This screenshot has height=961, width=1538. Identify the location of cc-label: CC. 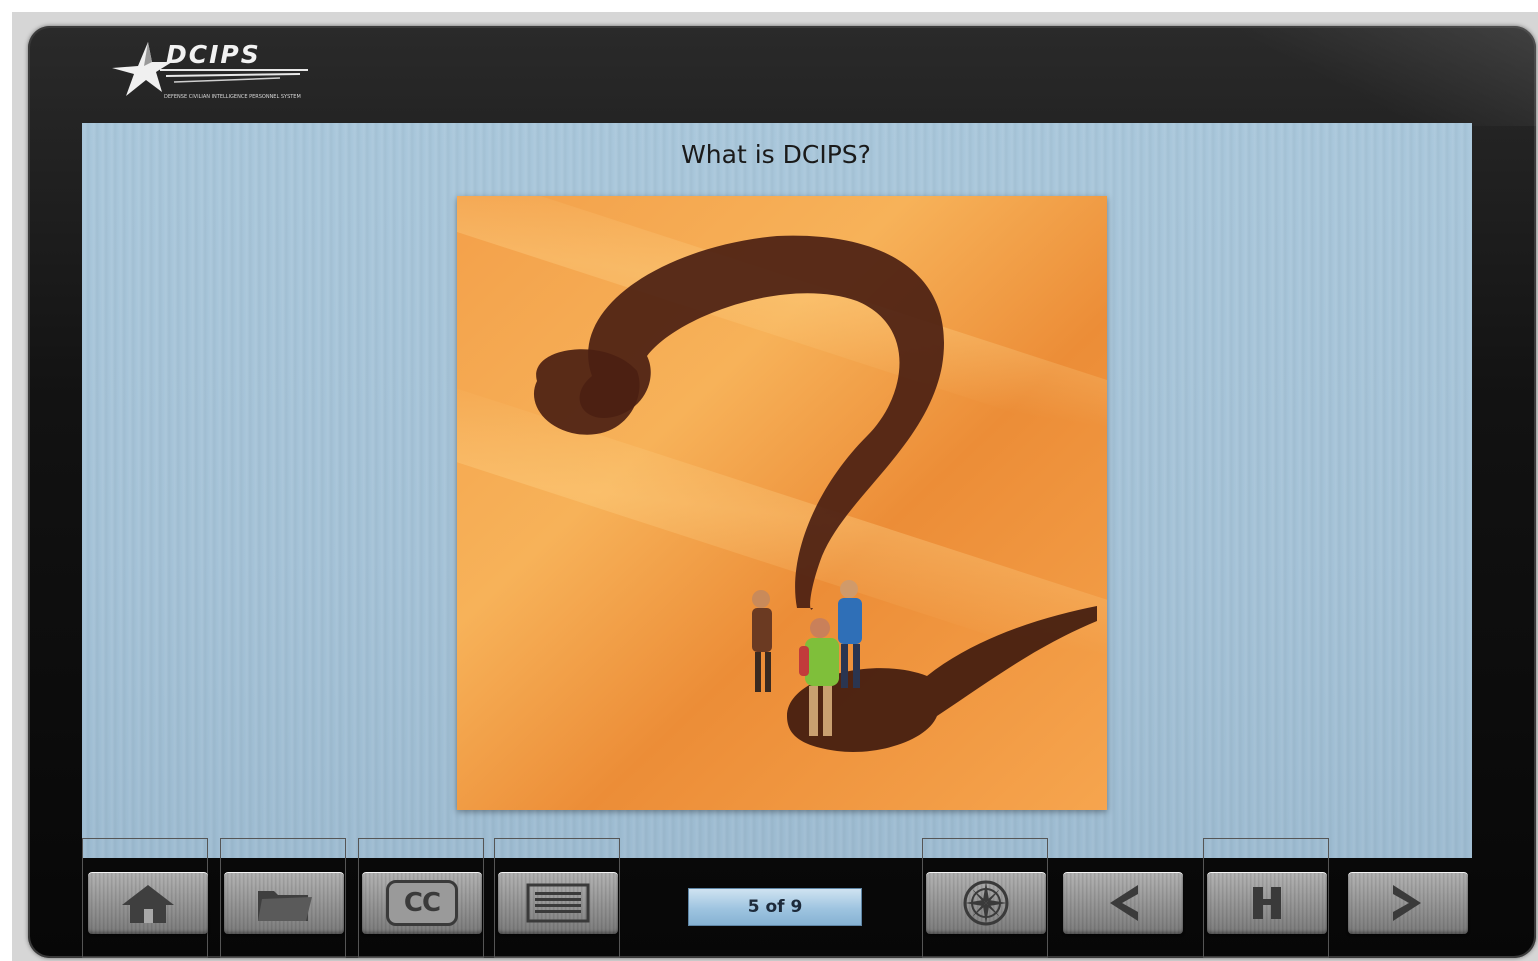
(422, 903).